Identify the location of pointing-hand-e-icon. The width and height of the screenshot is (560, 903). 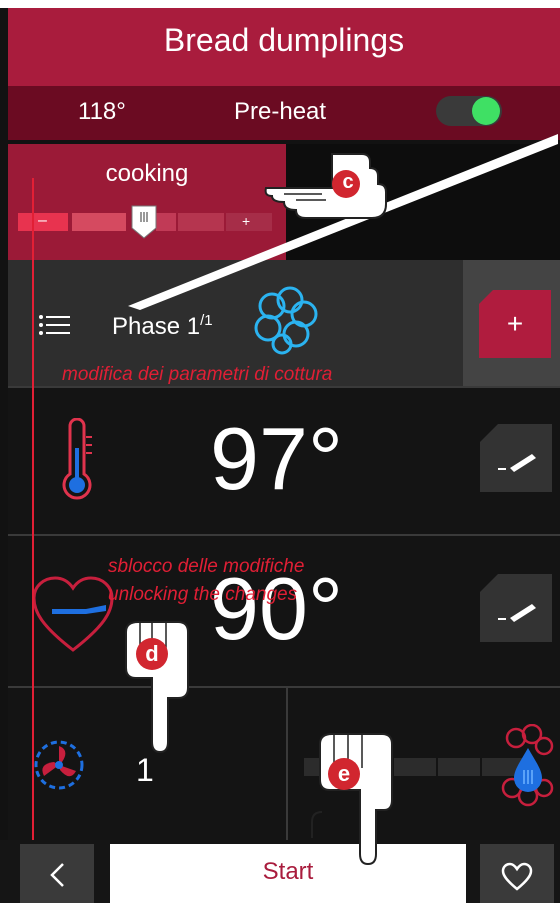
(352, 799).